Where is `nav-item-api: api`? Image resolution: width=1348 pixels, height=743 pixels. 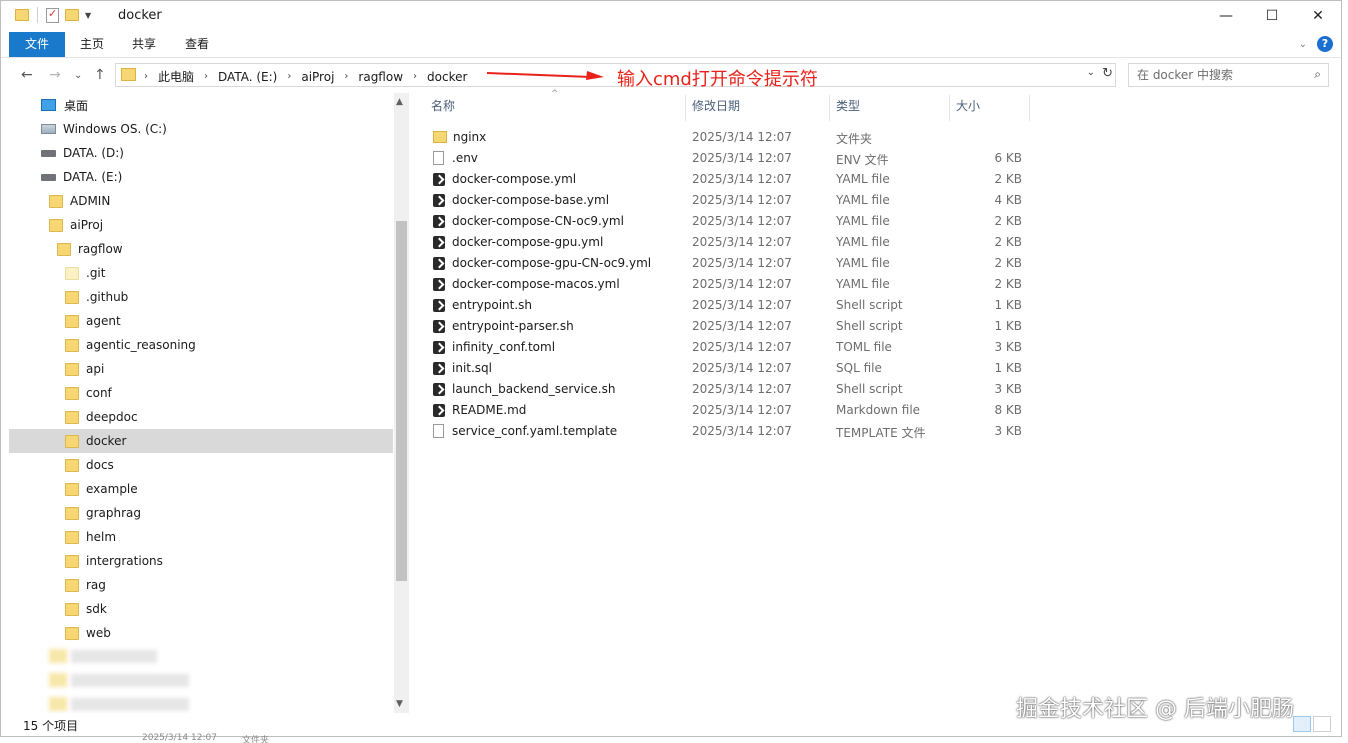 nav-item-api: api is located at coordinates (201, 369).